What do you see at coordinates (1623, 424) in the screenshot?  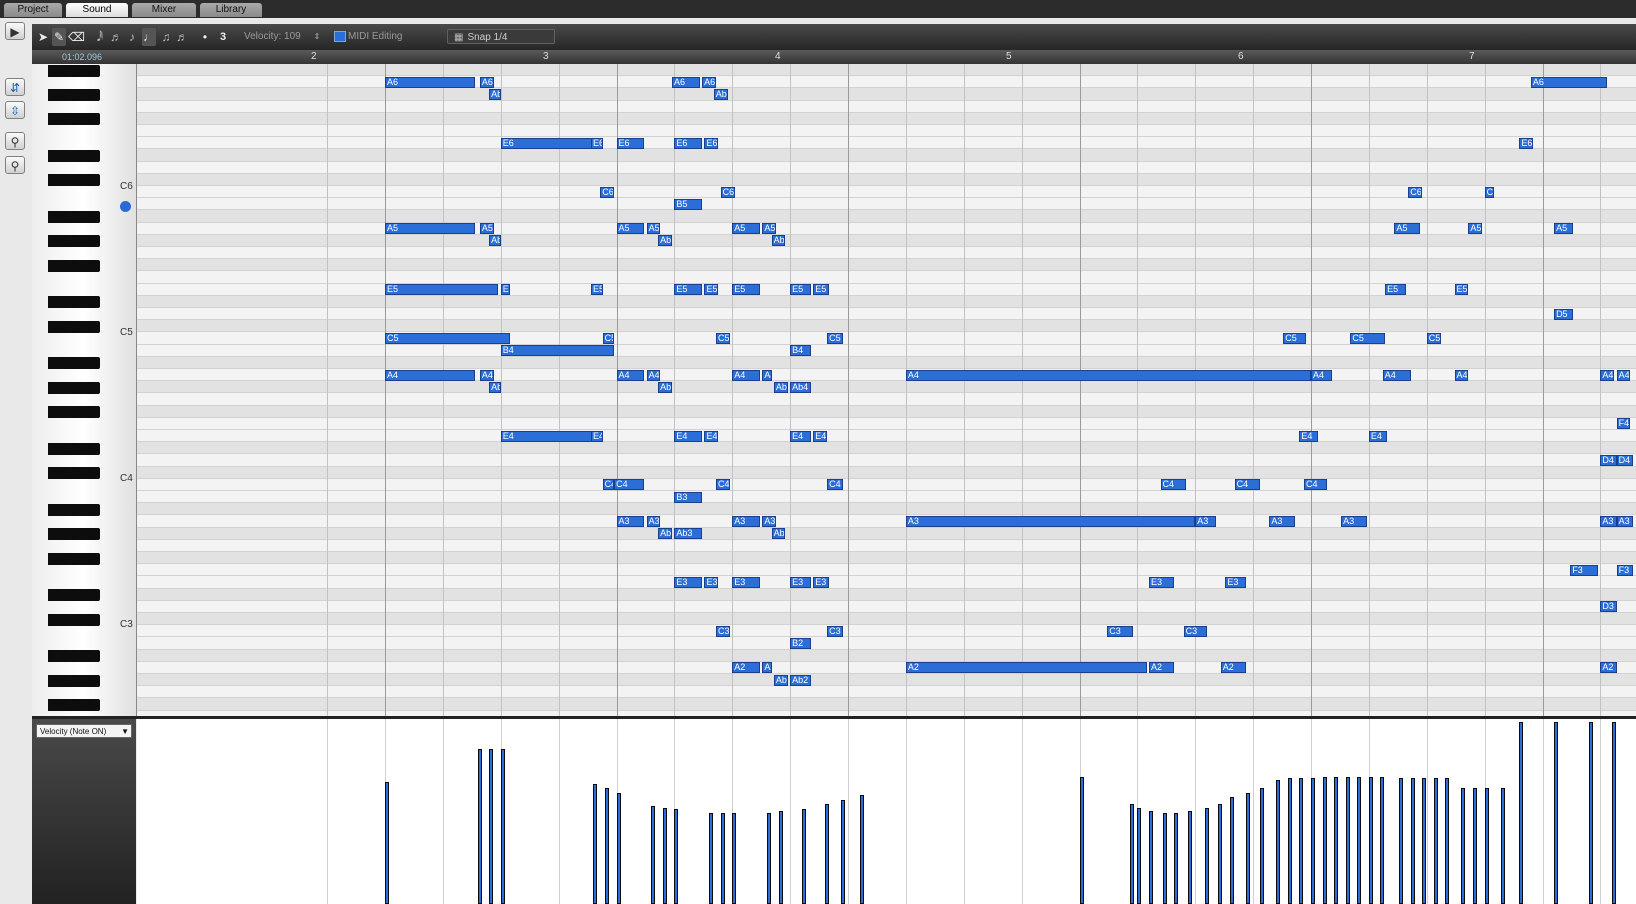 I see `midi-note: F4` at bounding box center [1623, 424].